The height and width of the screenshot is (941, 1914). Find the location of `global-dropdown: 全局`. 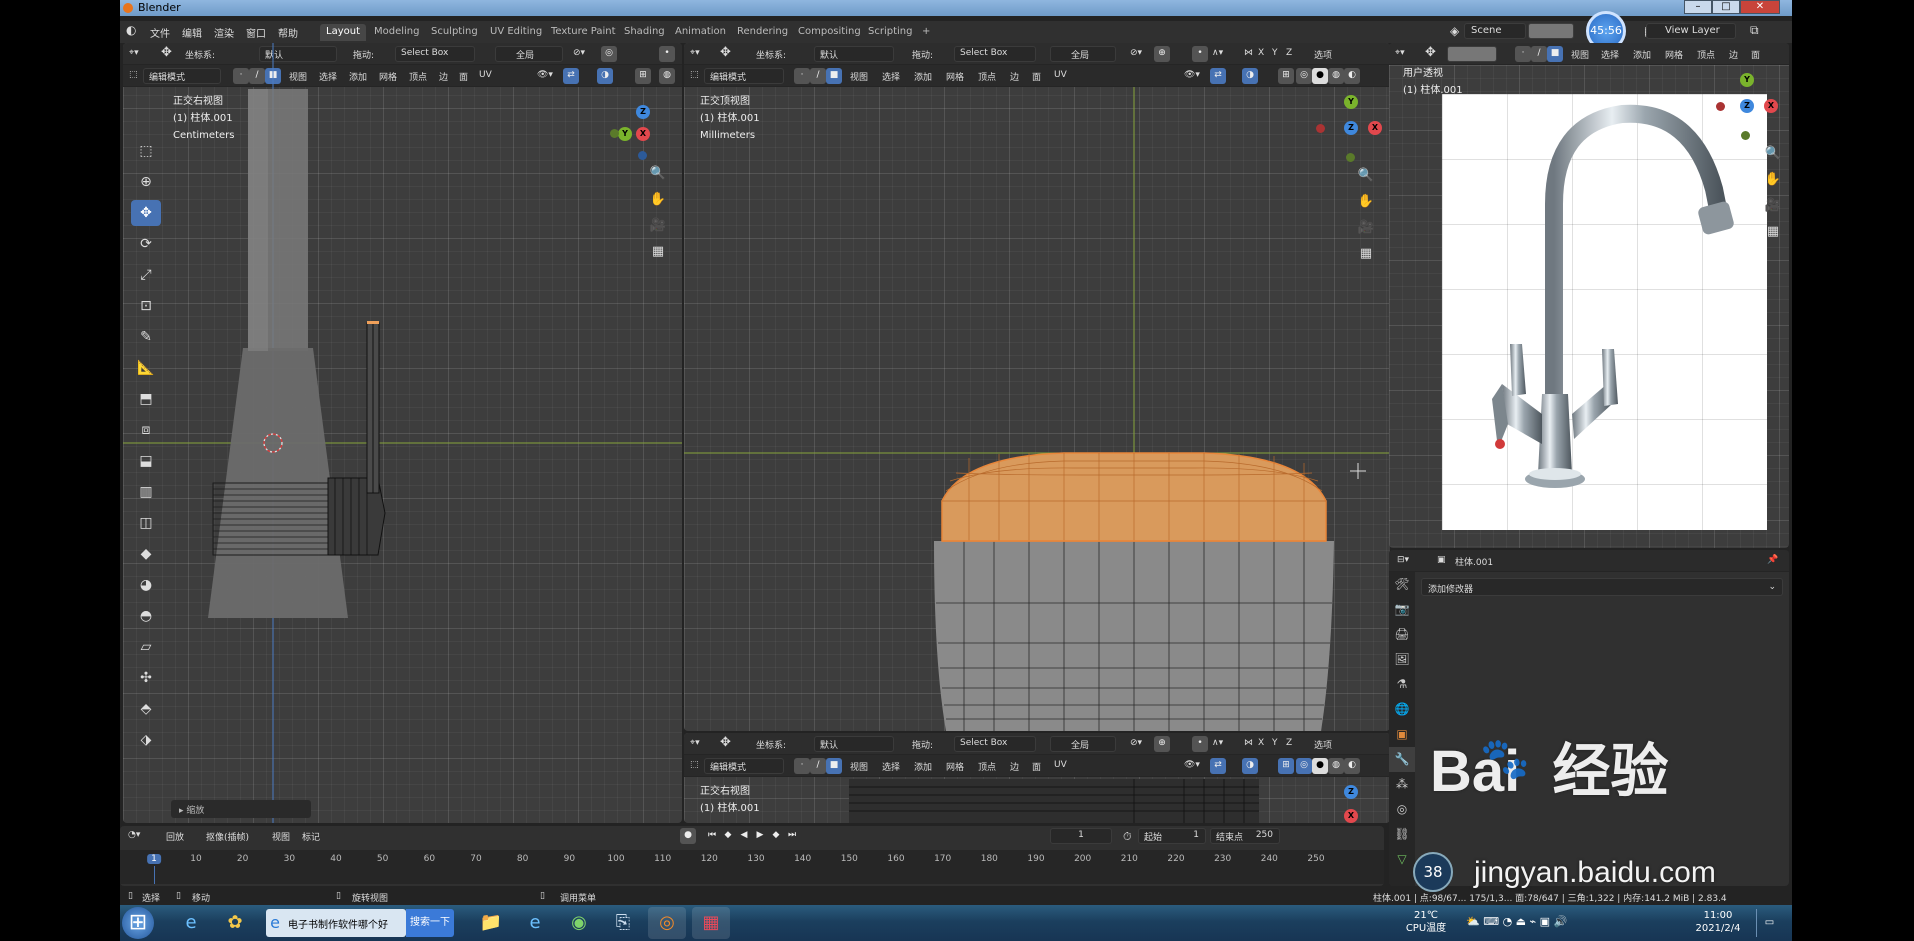

global-dropdown: 全局 is located at coordinates (1083, 744).